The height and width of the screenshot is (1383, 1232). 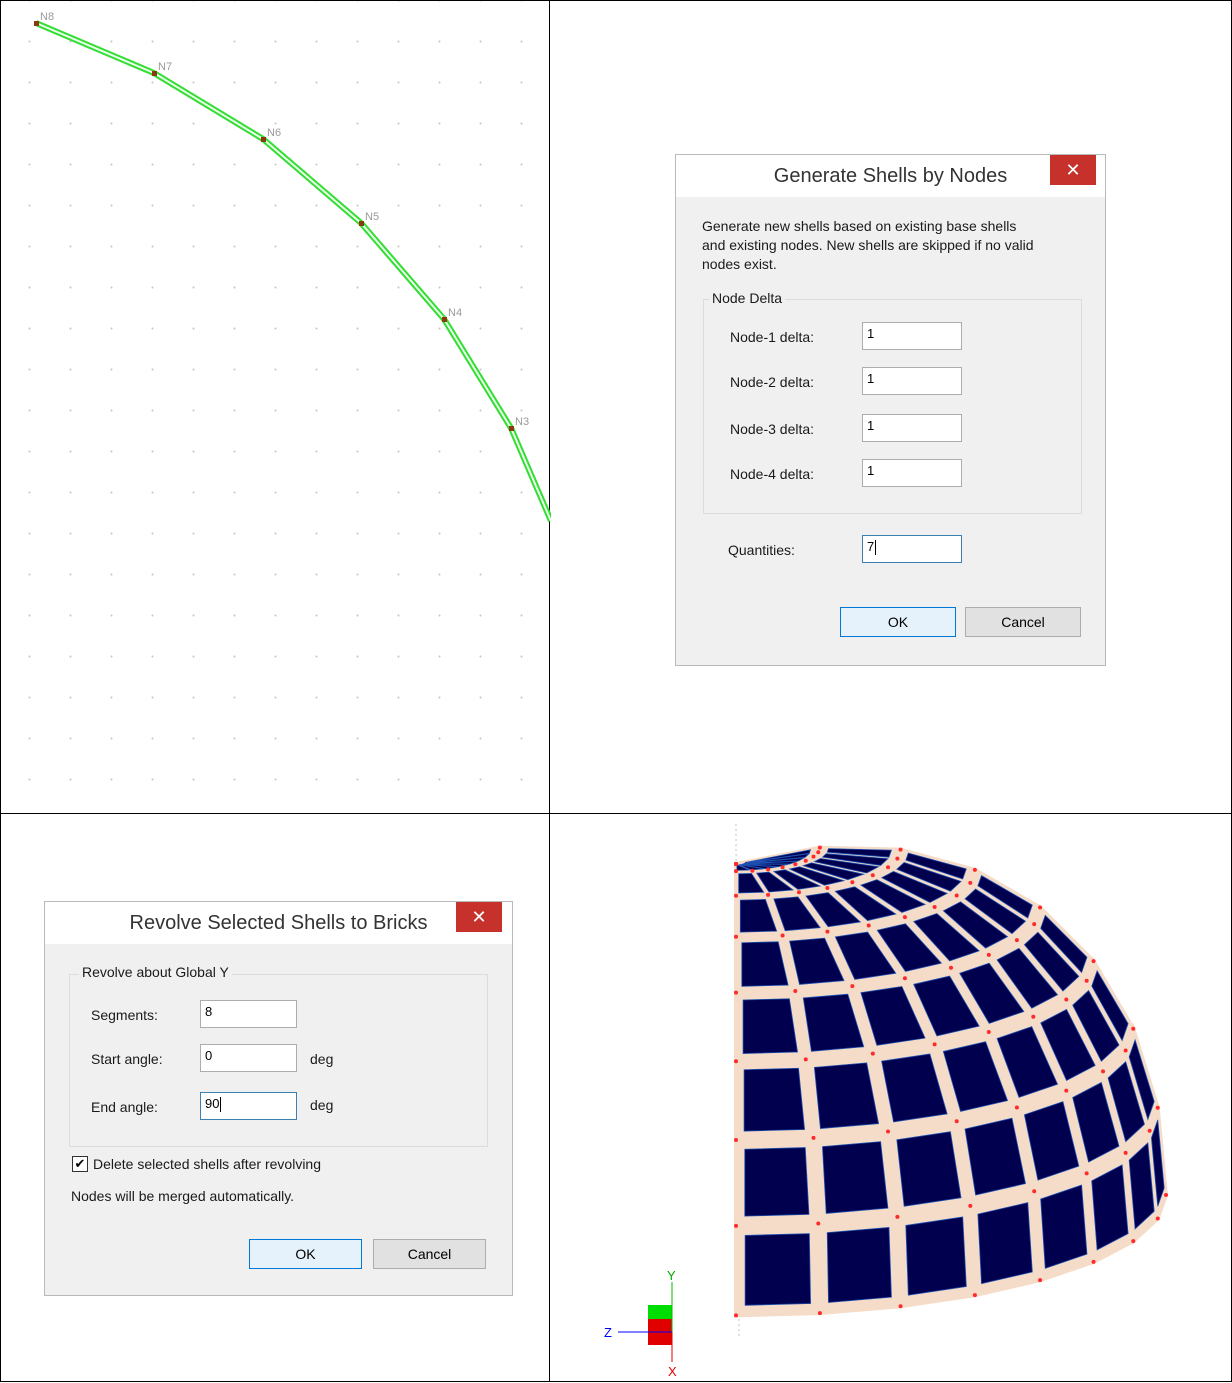 I want to click on node-1-delta-input: 1, so click(x=912, y=336).